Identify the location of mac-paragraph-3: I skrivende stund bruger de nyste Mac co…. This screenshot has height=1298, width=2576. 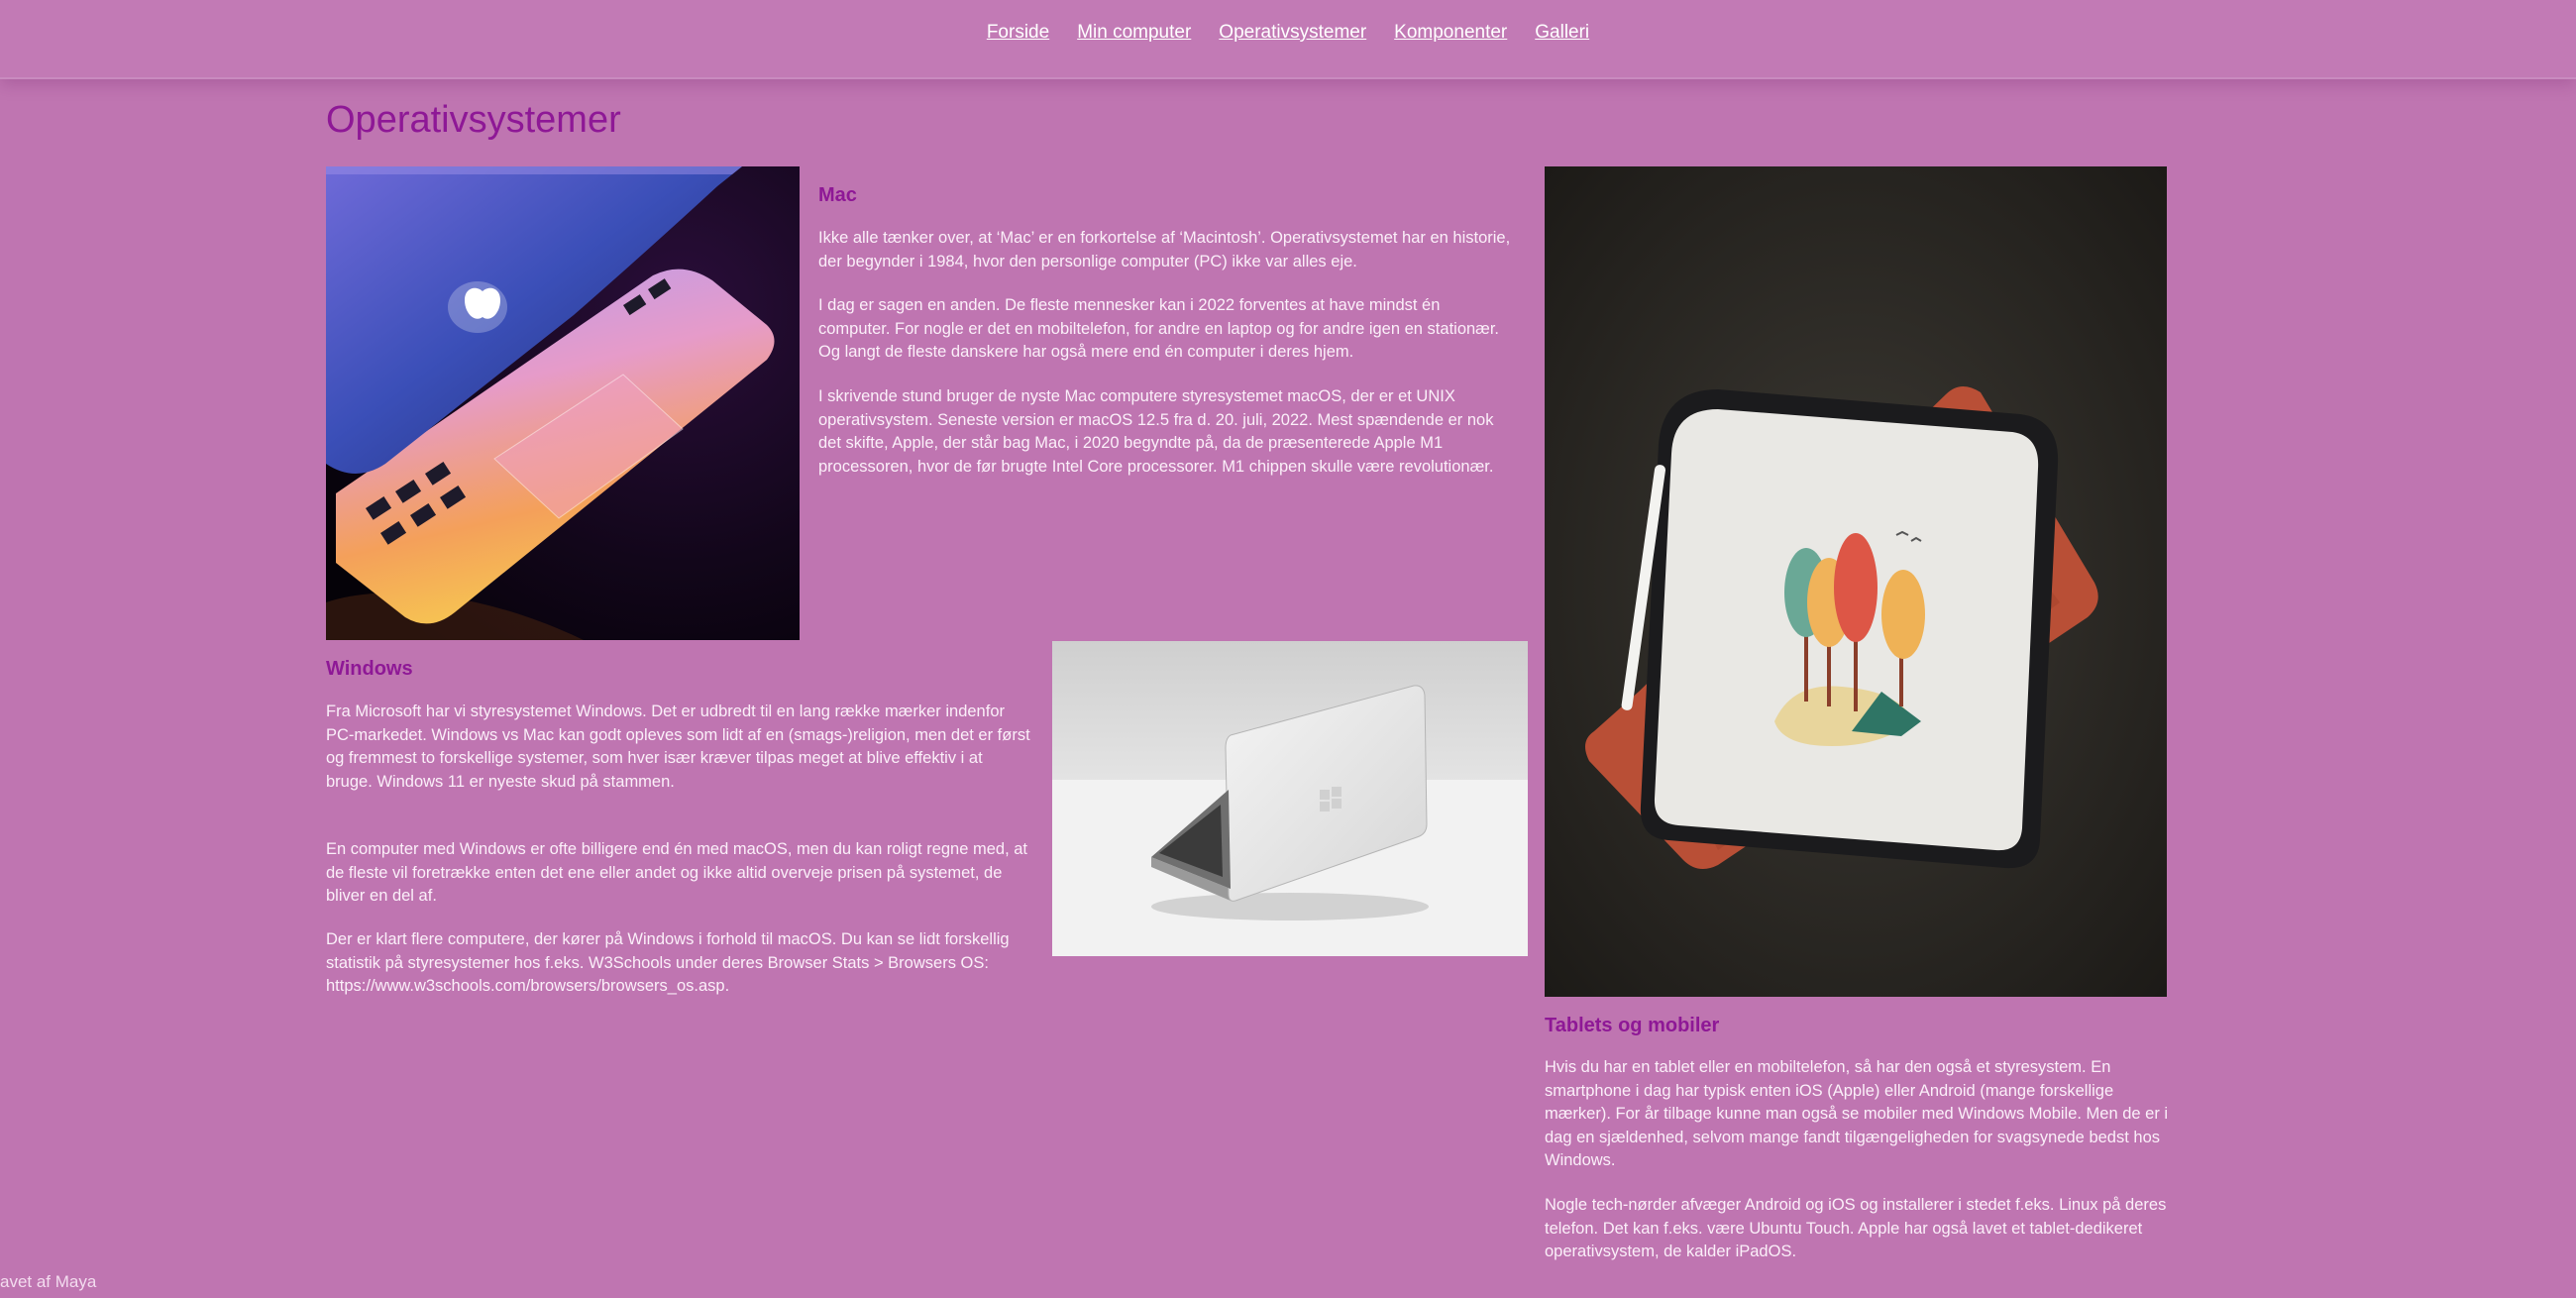
(1156, 431).